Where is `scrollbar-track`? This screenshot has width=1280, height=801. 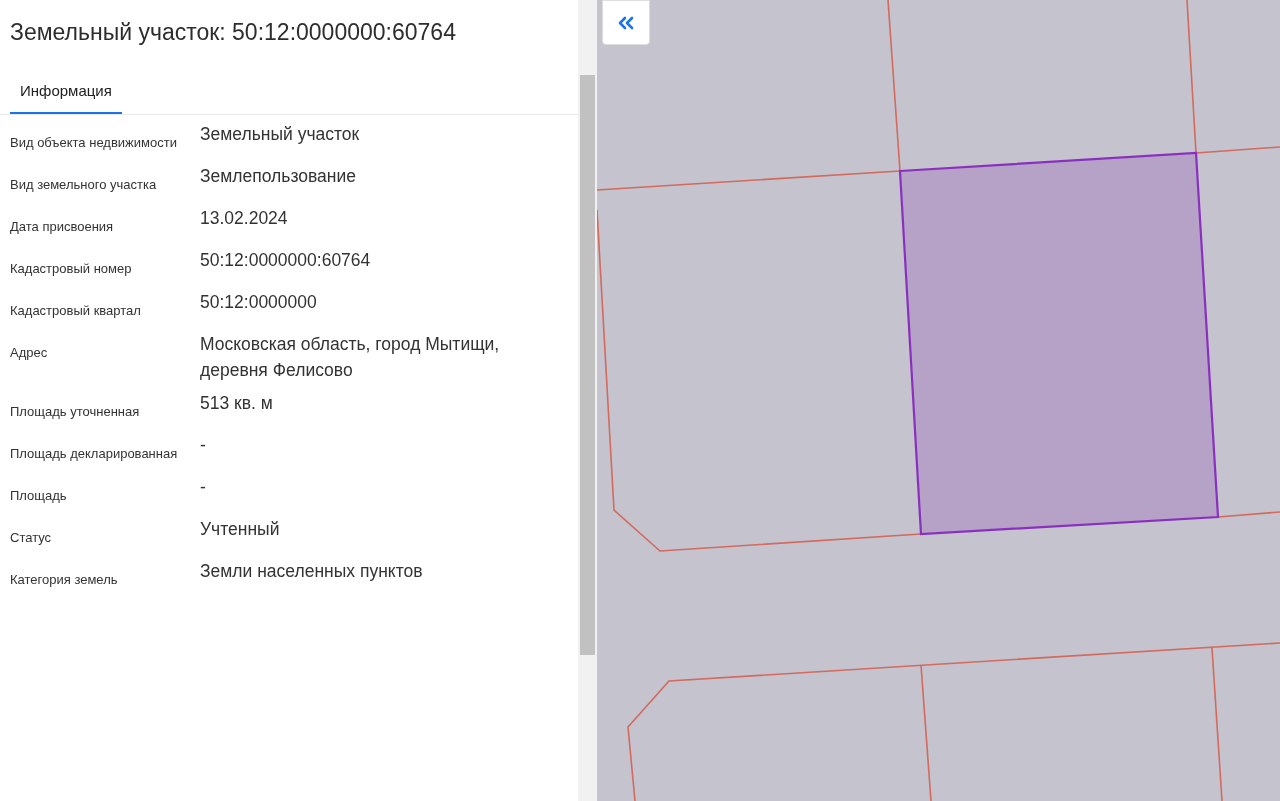
scrollbar-track is located at coordinates (587, 400).